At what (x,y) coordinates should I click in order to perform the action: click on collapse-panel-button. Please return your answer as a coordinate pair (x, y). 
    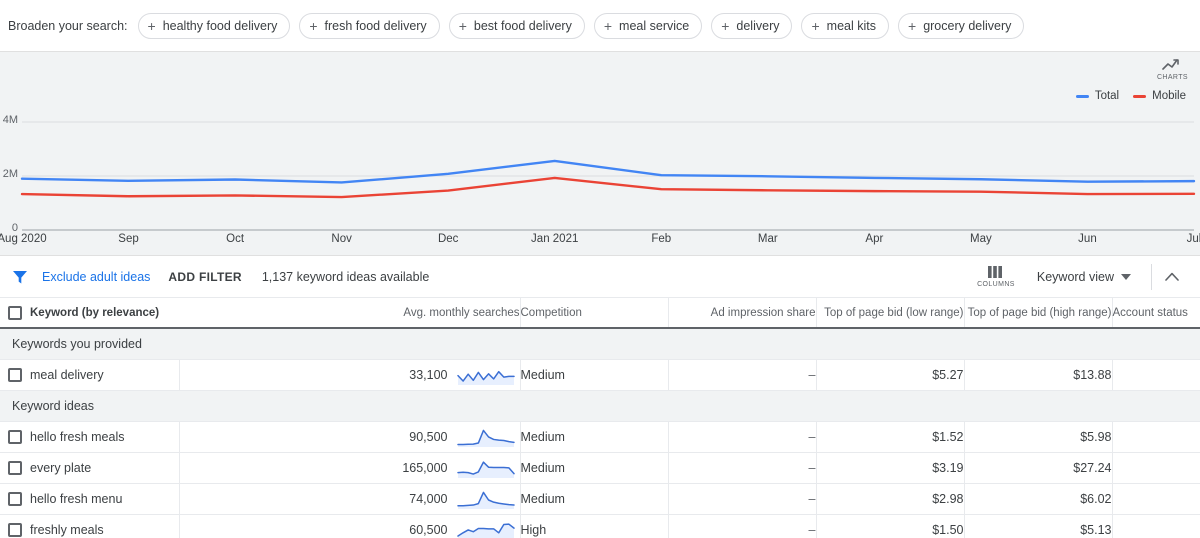
    Looking at the image, I should click on (1172, 276).